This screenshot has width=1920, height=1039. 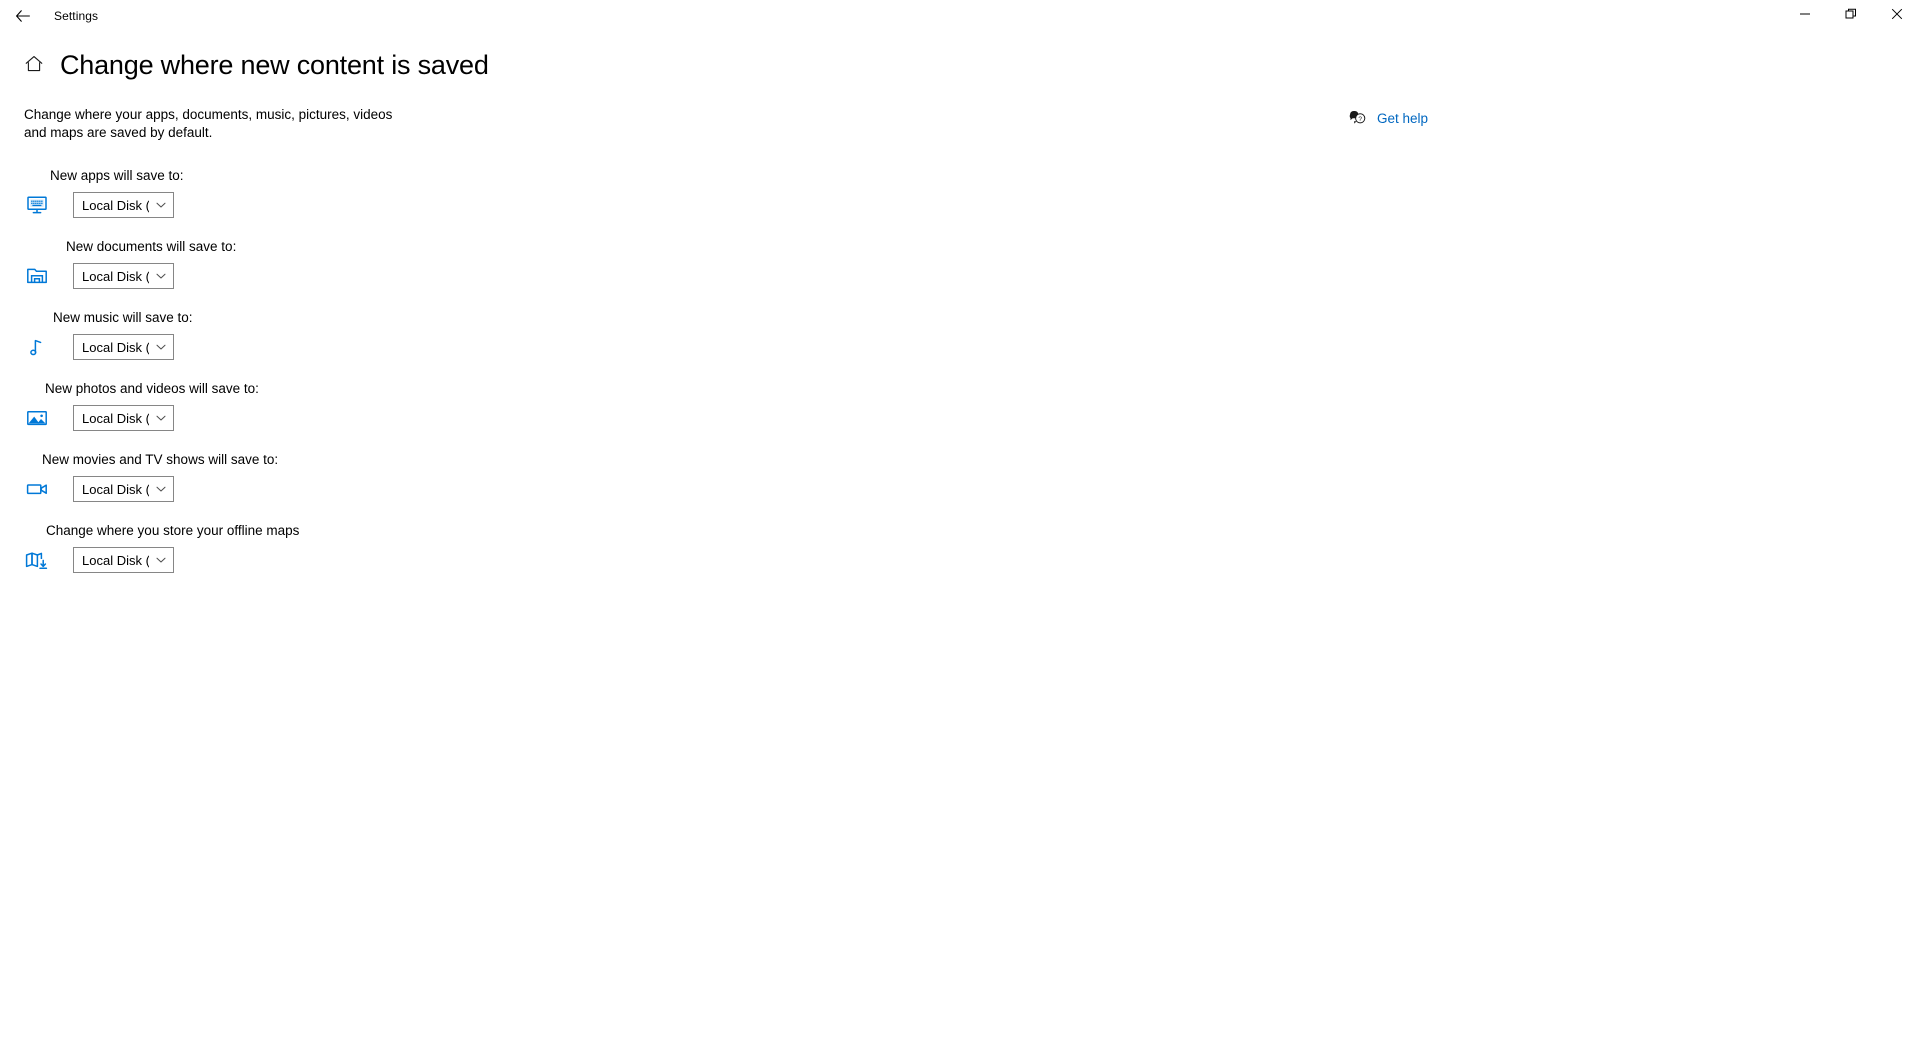 What do you see at coordinates (960, 66) in the screenshot?
I see `page-header: Change where new content is saved` at bounding box center [960, 66].